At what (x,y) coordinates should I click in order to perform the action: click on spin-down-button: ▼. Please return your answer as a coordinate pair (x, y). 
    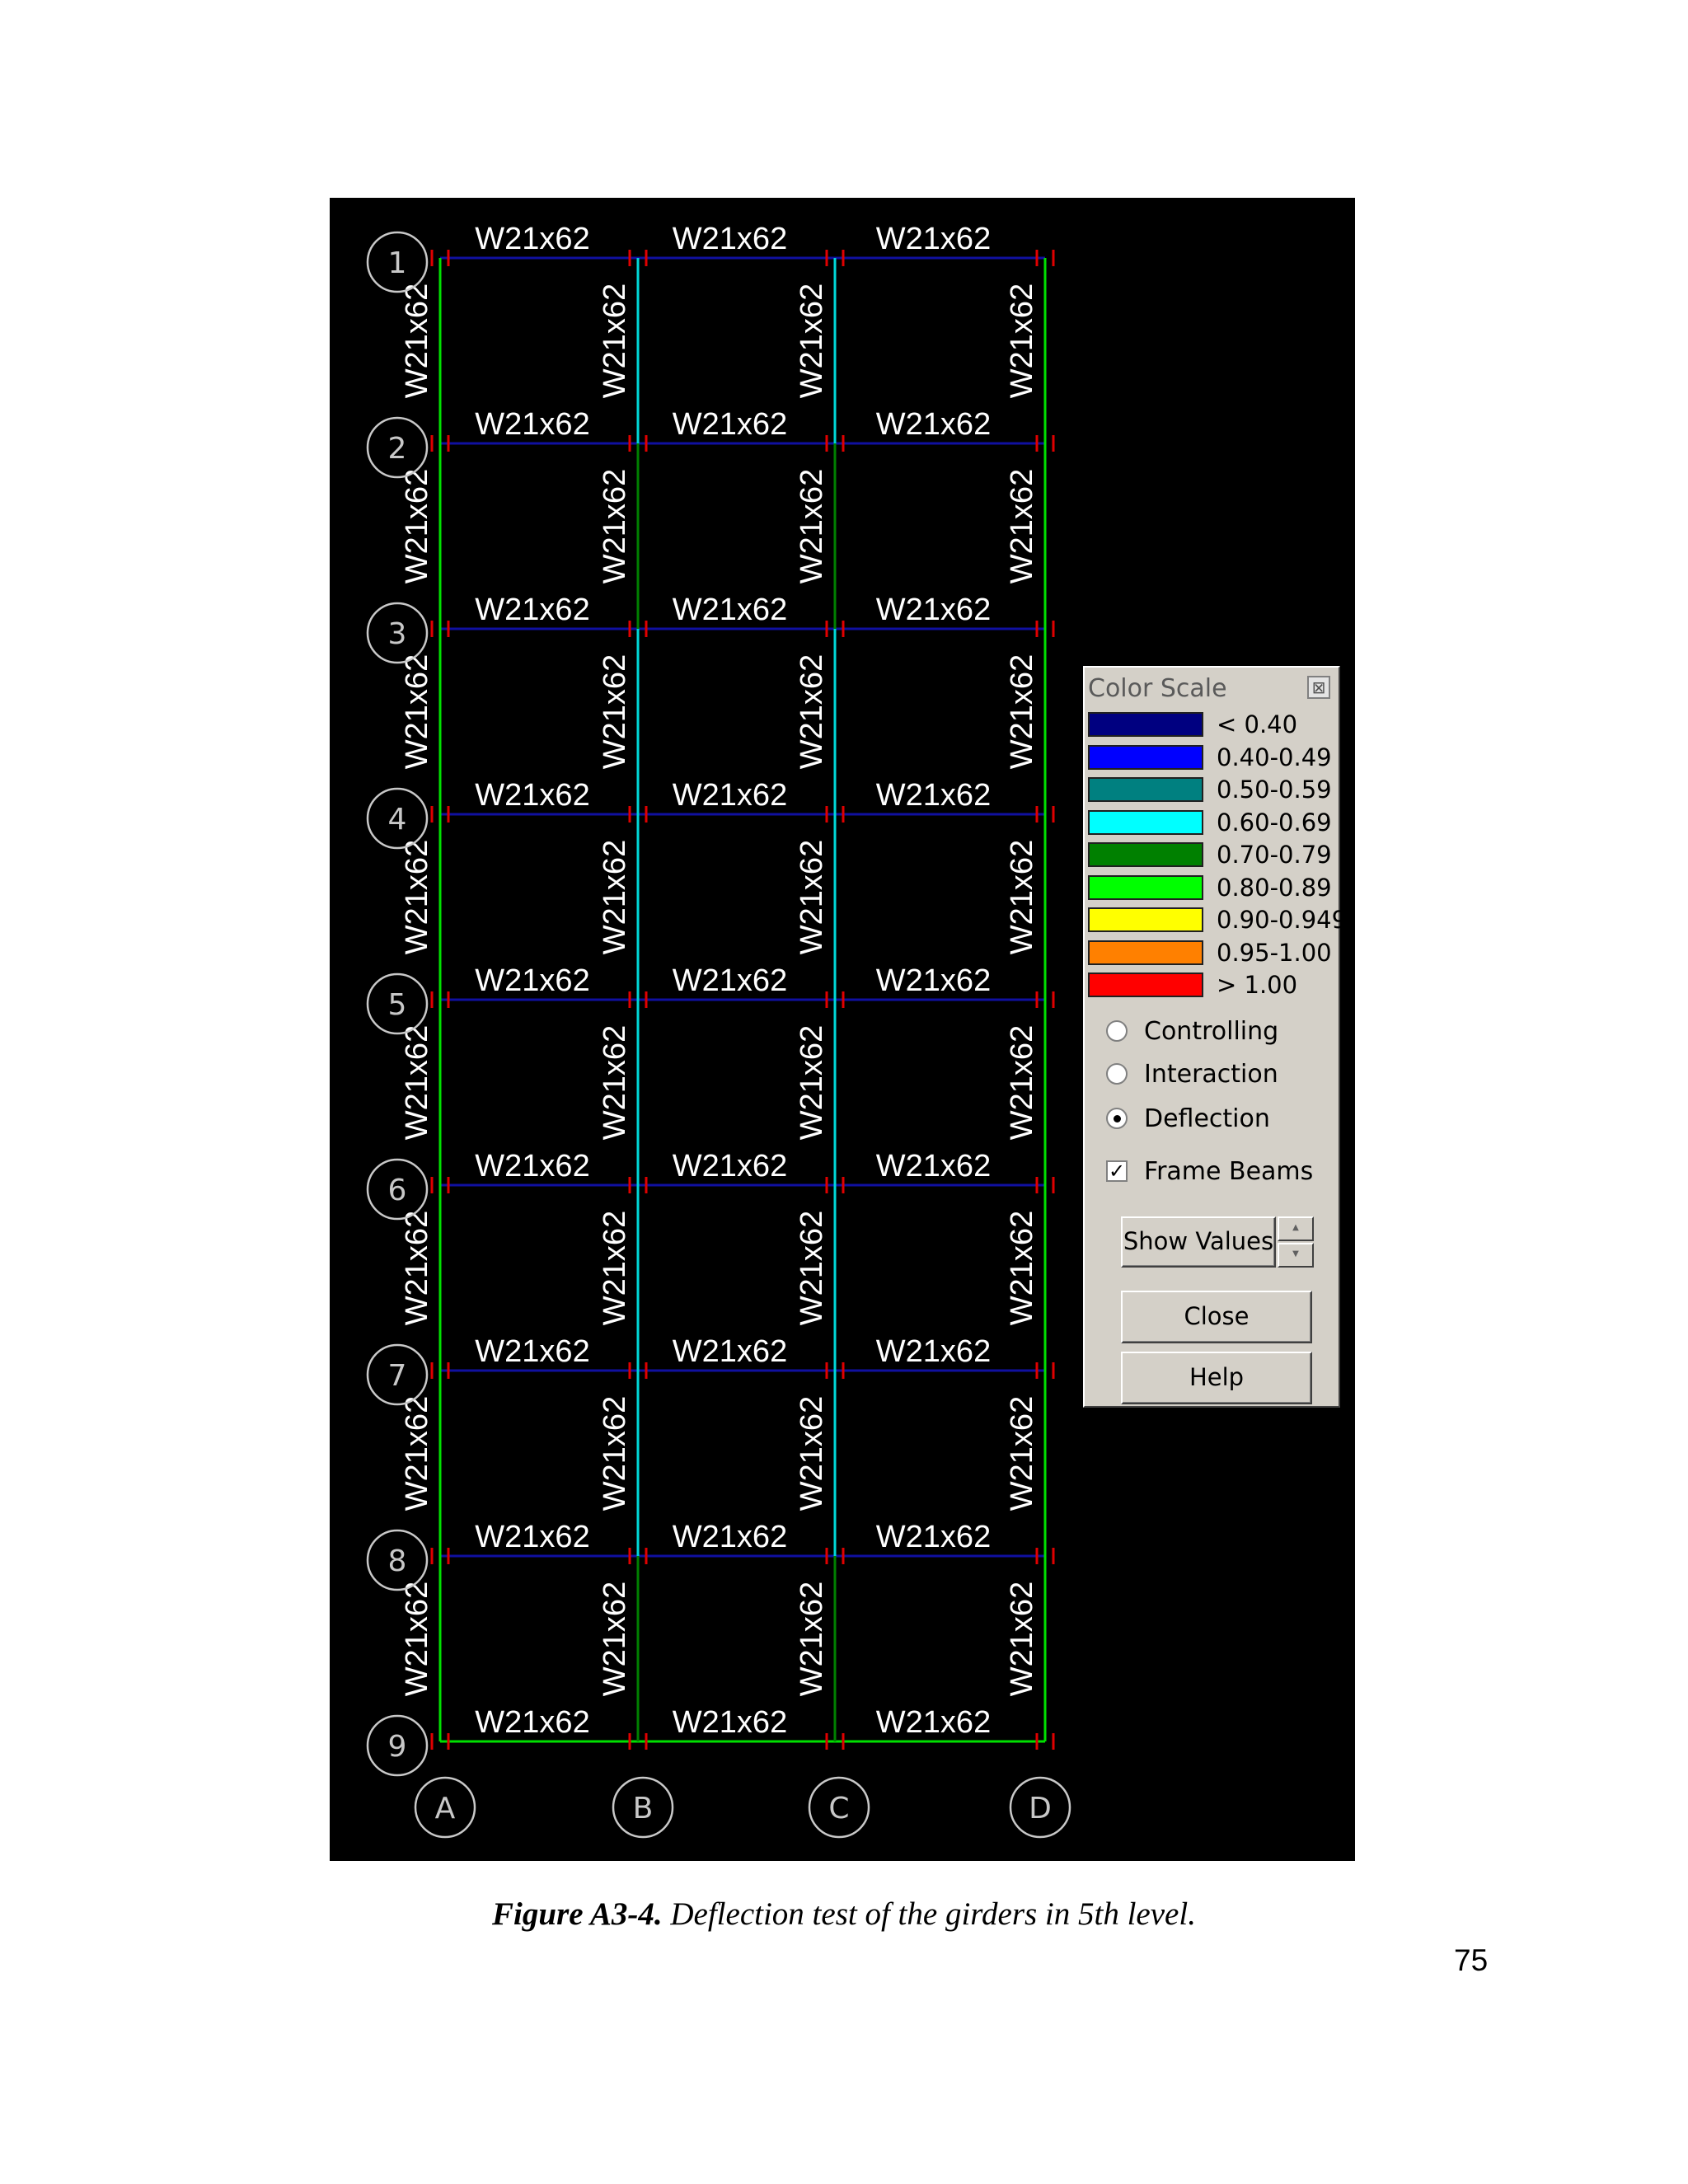
    Looking at the image, I should click on (1296, 1255).